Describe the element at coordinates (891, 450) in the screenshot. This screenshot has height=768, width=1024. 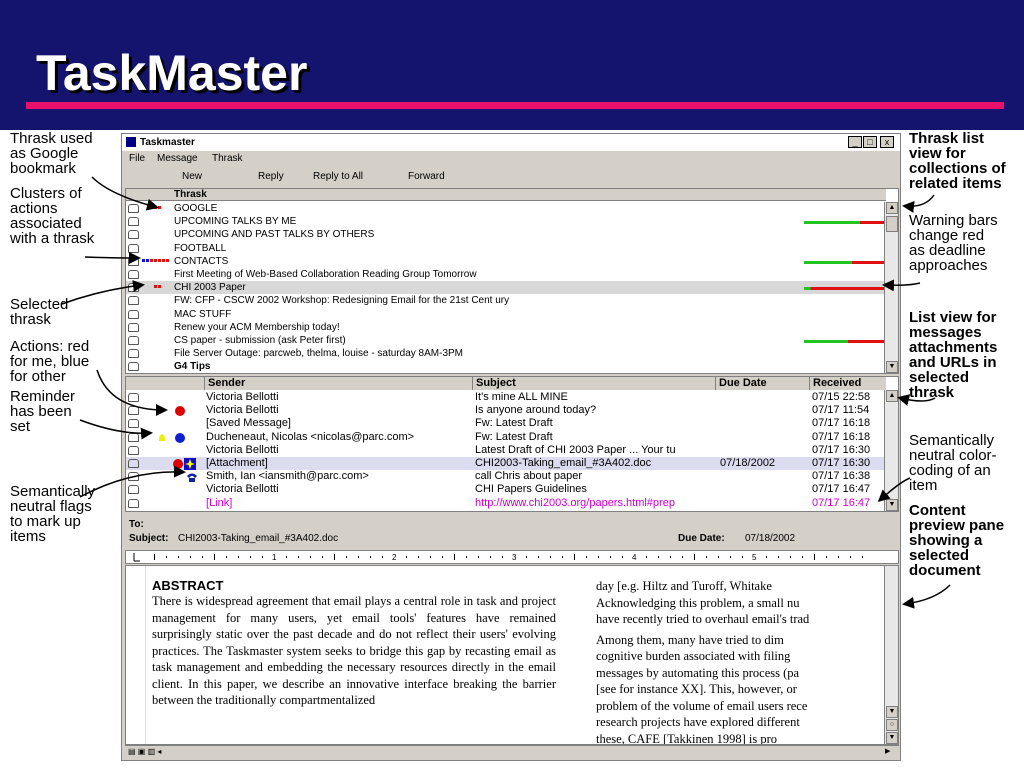
I see `message-scrollbar: ▲ ▼` at that location.